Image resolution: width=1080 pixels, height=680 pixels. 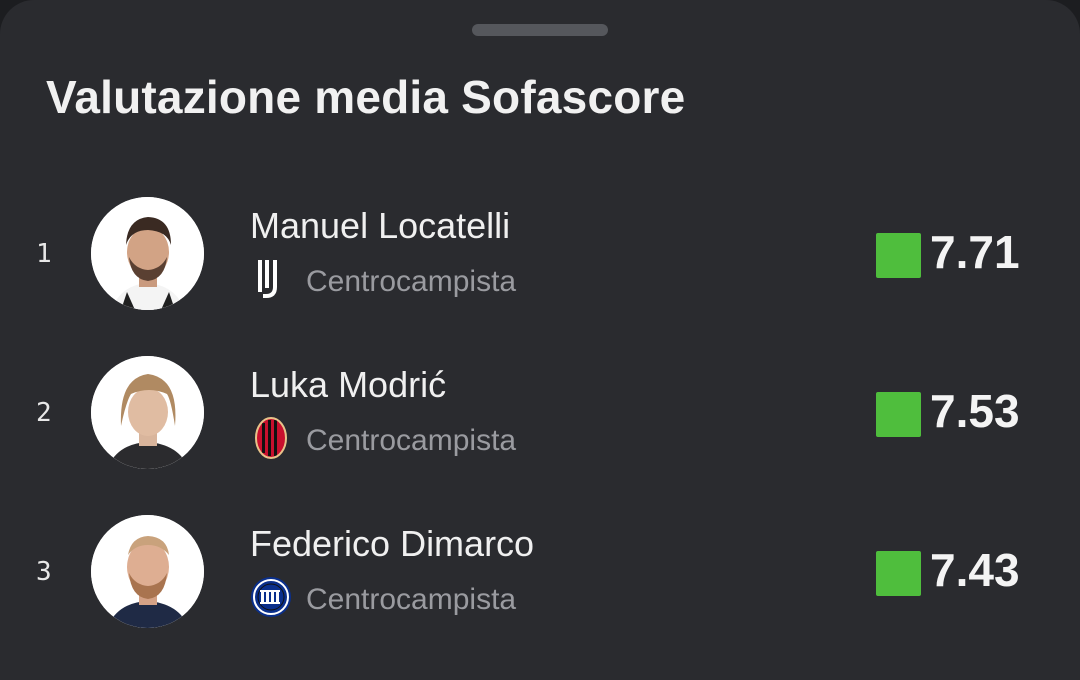 I want to click on rank-number: 3, so click(x=44, y=572).